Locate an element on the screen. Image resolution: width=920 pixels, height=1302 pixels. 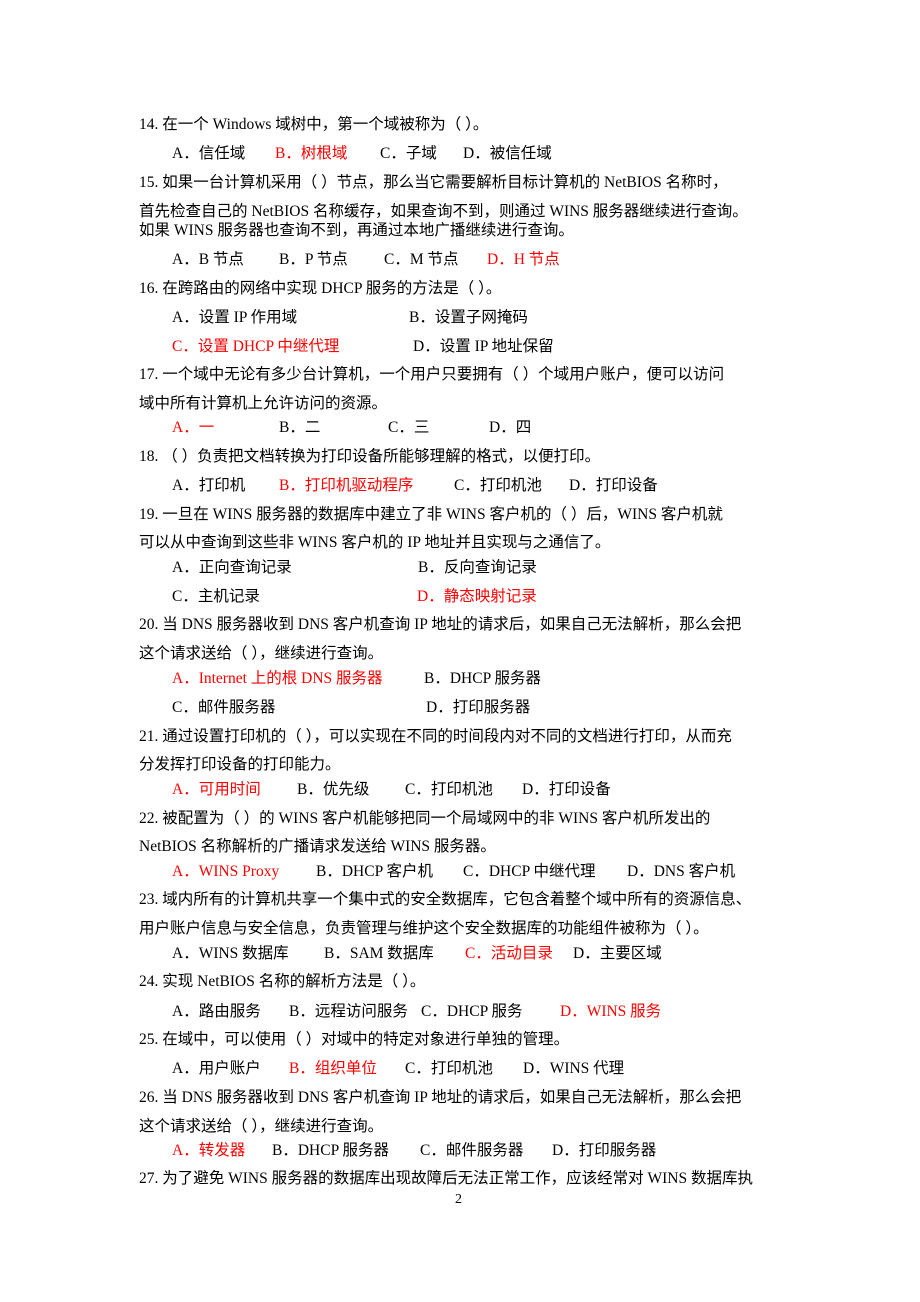
answer-option-correct: A．可用时间 is located at coordinates (216, 789).